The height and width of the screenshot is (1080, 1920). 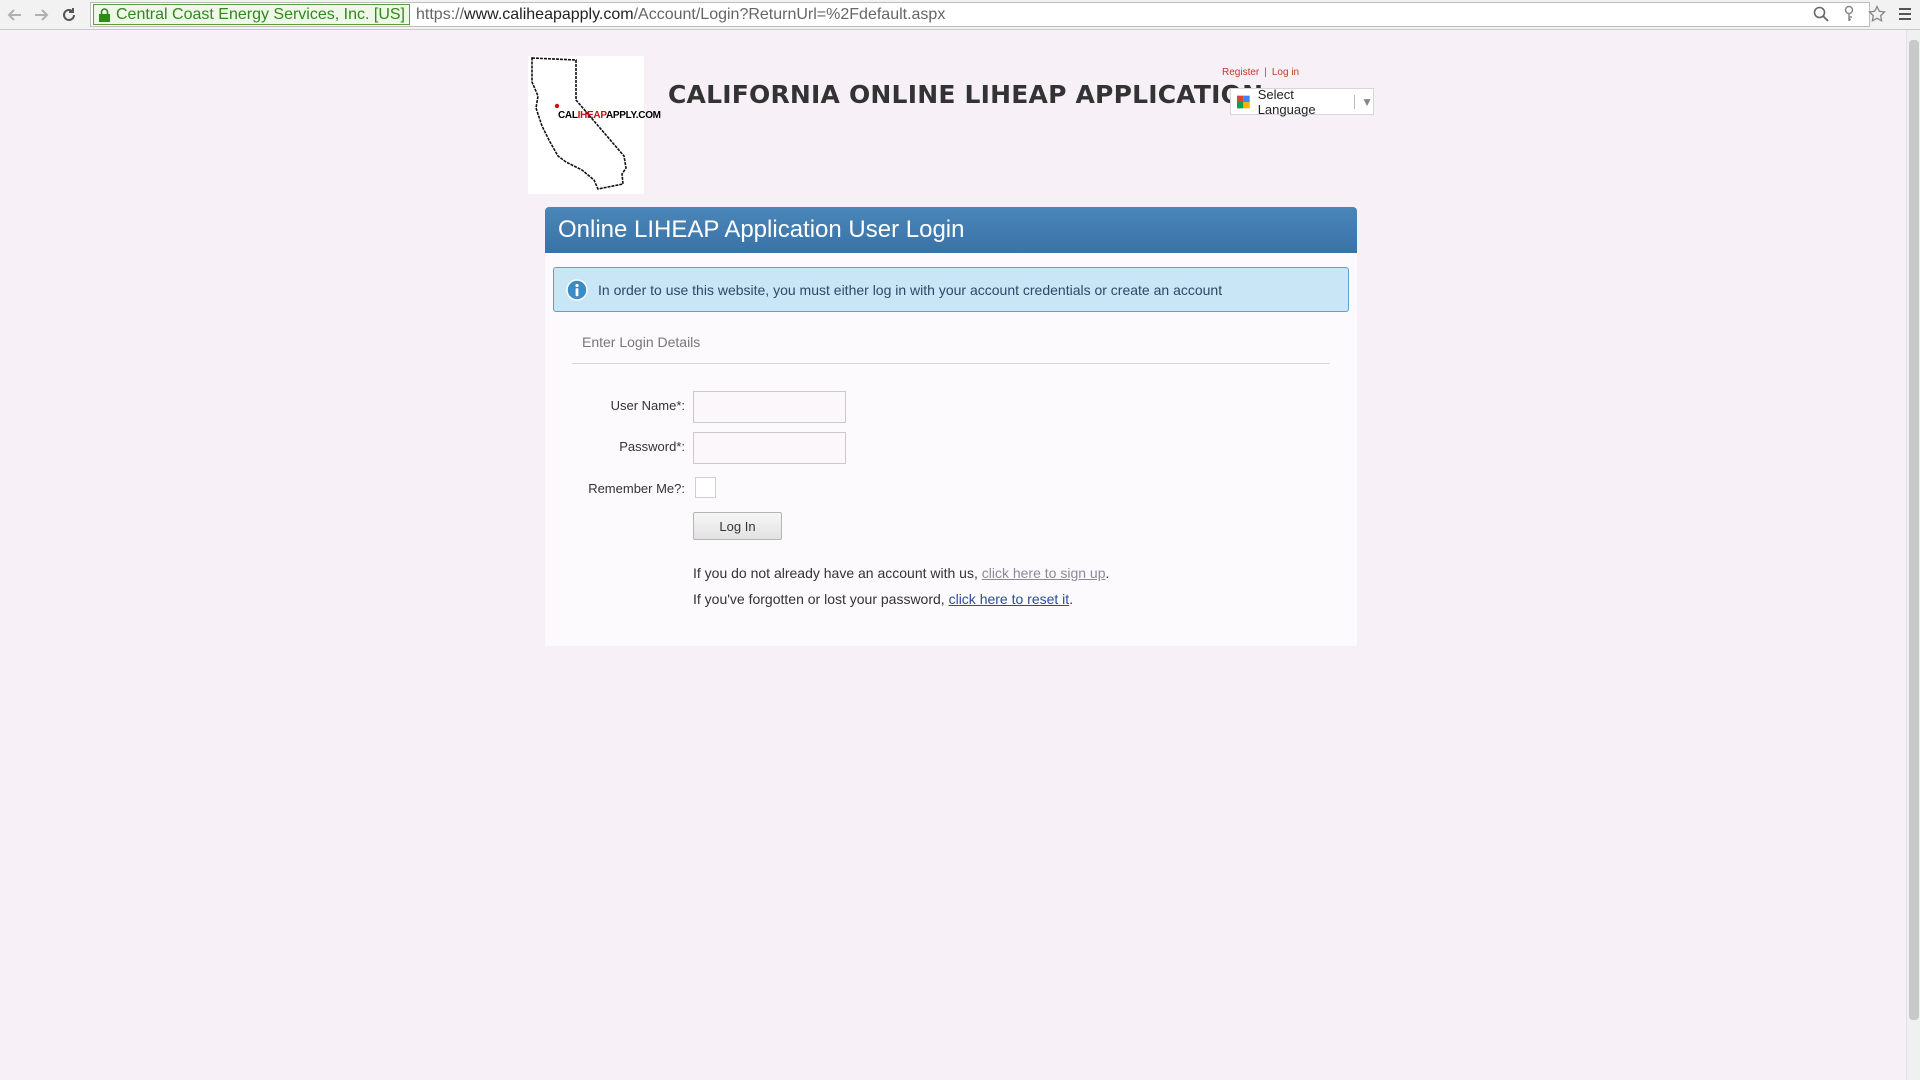 I want to click on ev-label: Central Coast Energy Services, Inc. [US], so click(x=260, y=14).